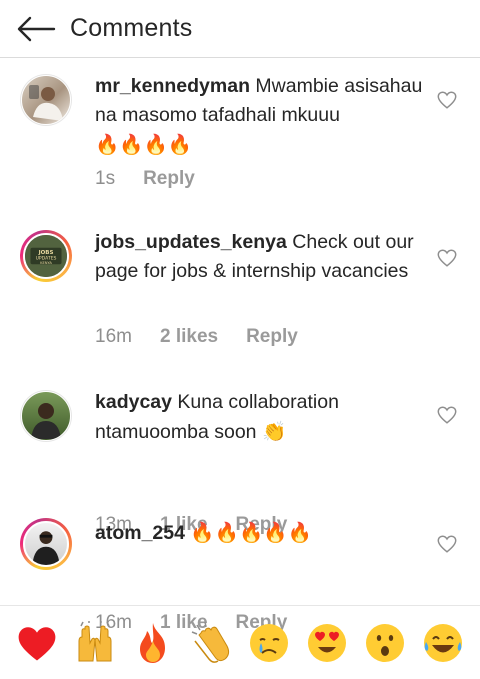 The image size is (480, 679). I want to click on like-count: 2 likes, so click(189, 337).